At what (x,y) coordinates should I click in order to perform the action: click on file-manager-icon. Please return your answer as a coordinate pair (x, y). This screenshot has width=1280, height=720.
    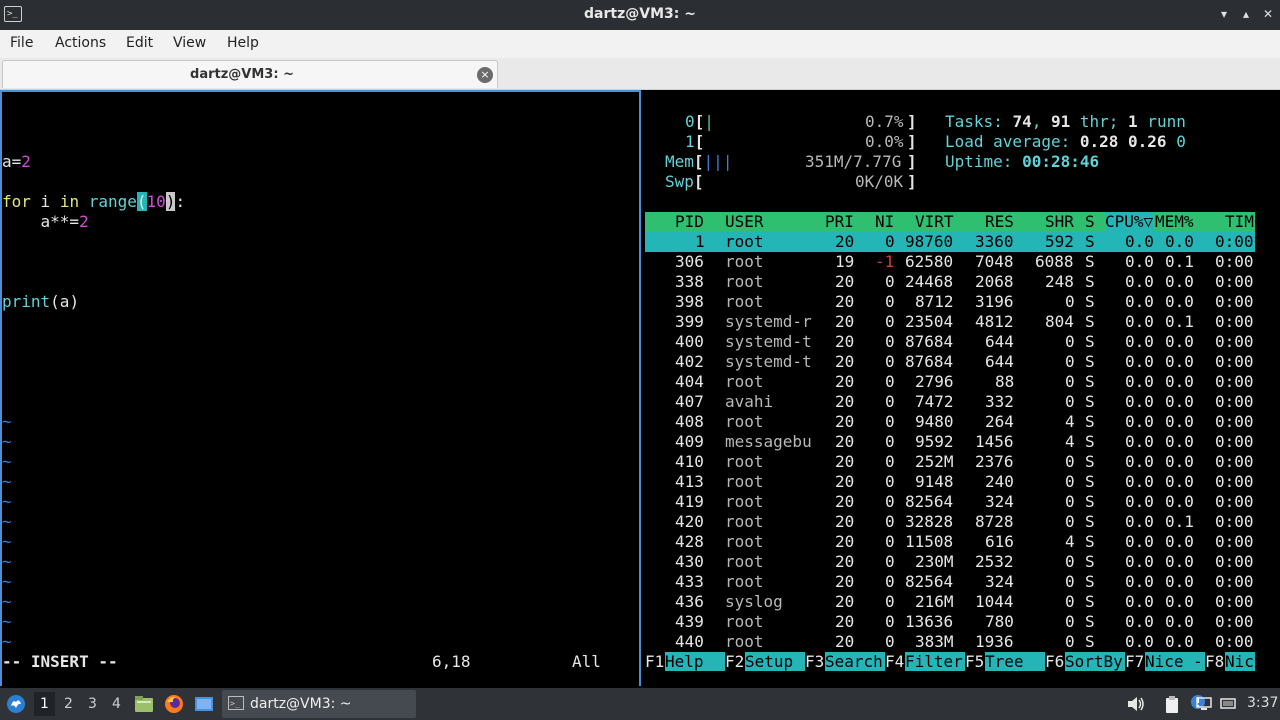
    Looking at the image, I should click on (144, 704).